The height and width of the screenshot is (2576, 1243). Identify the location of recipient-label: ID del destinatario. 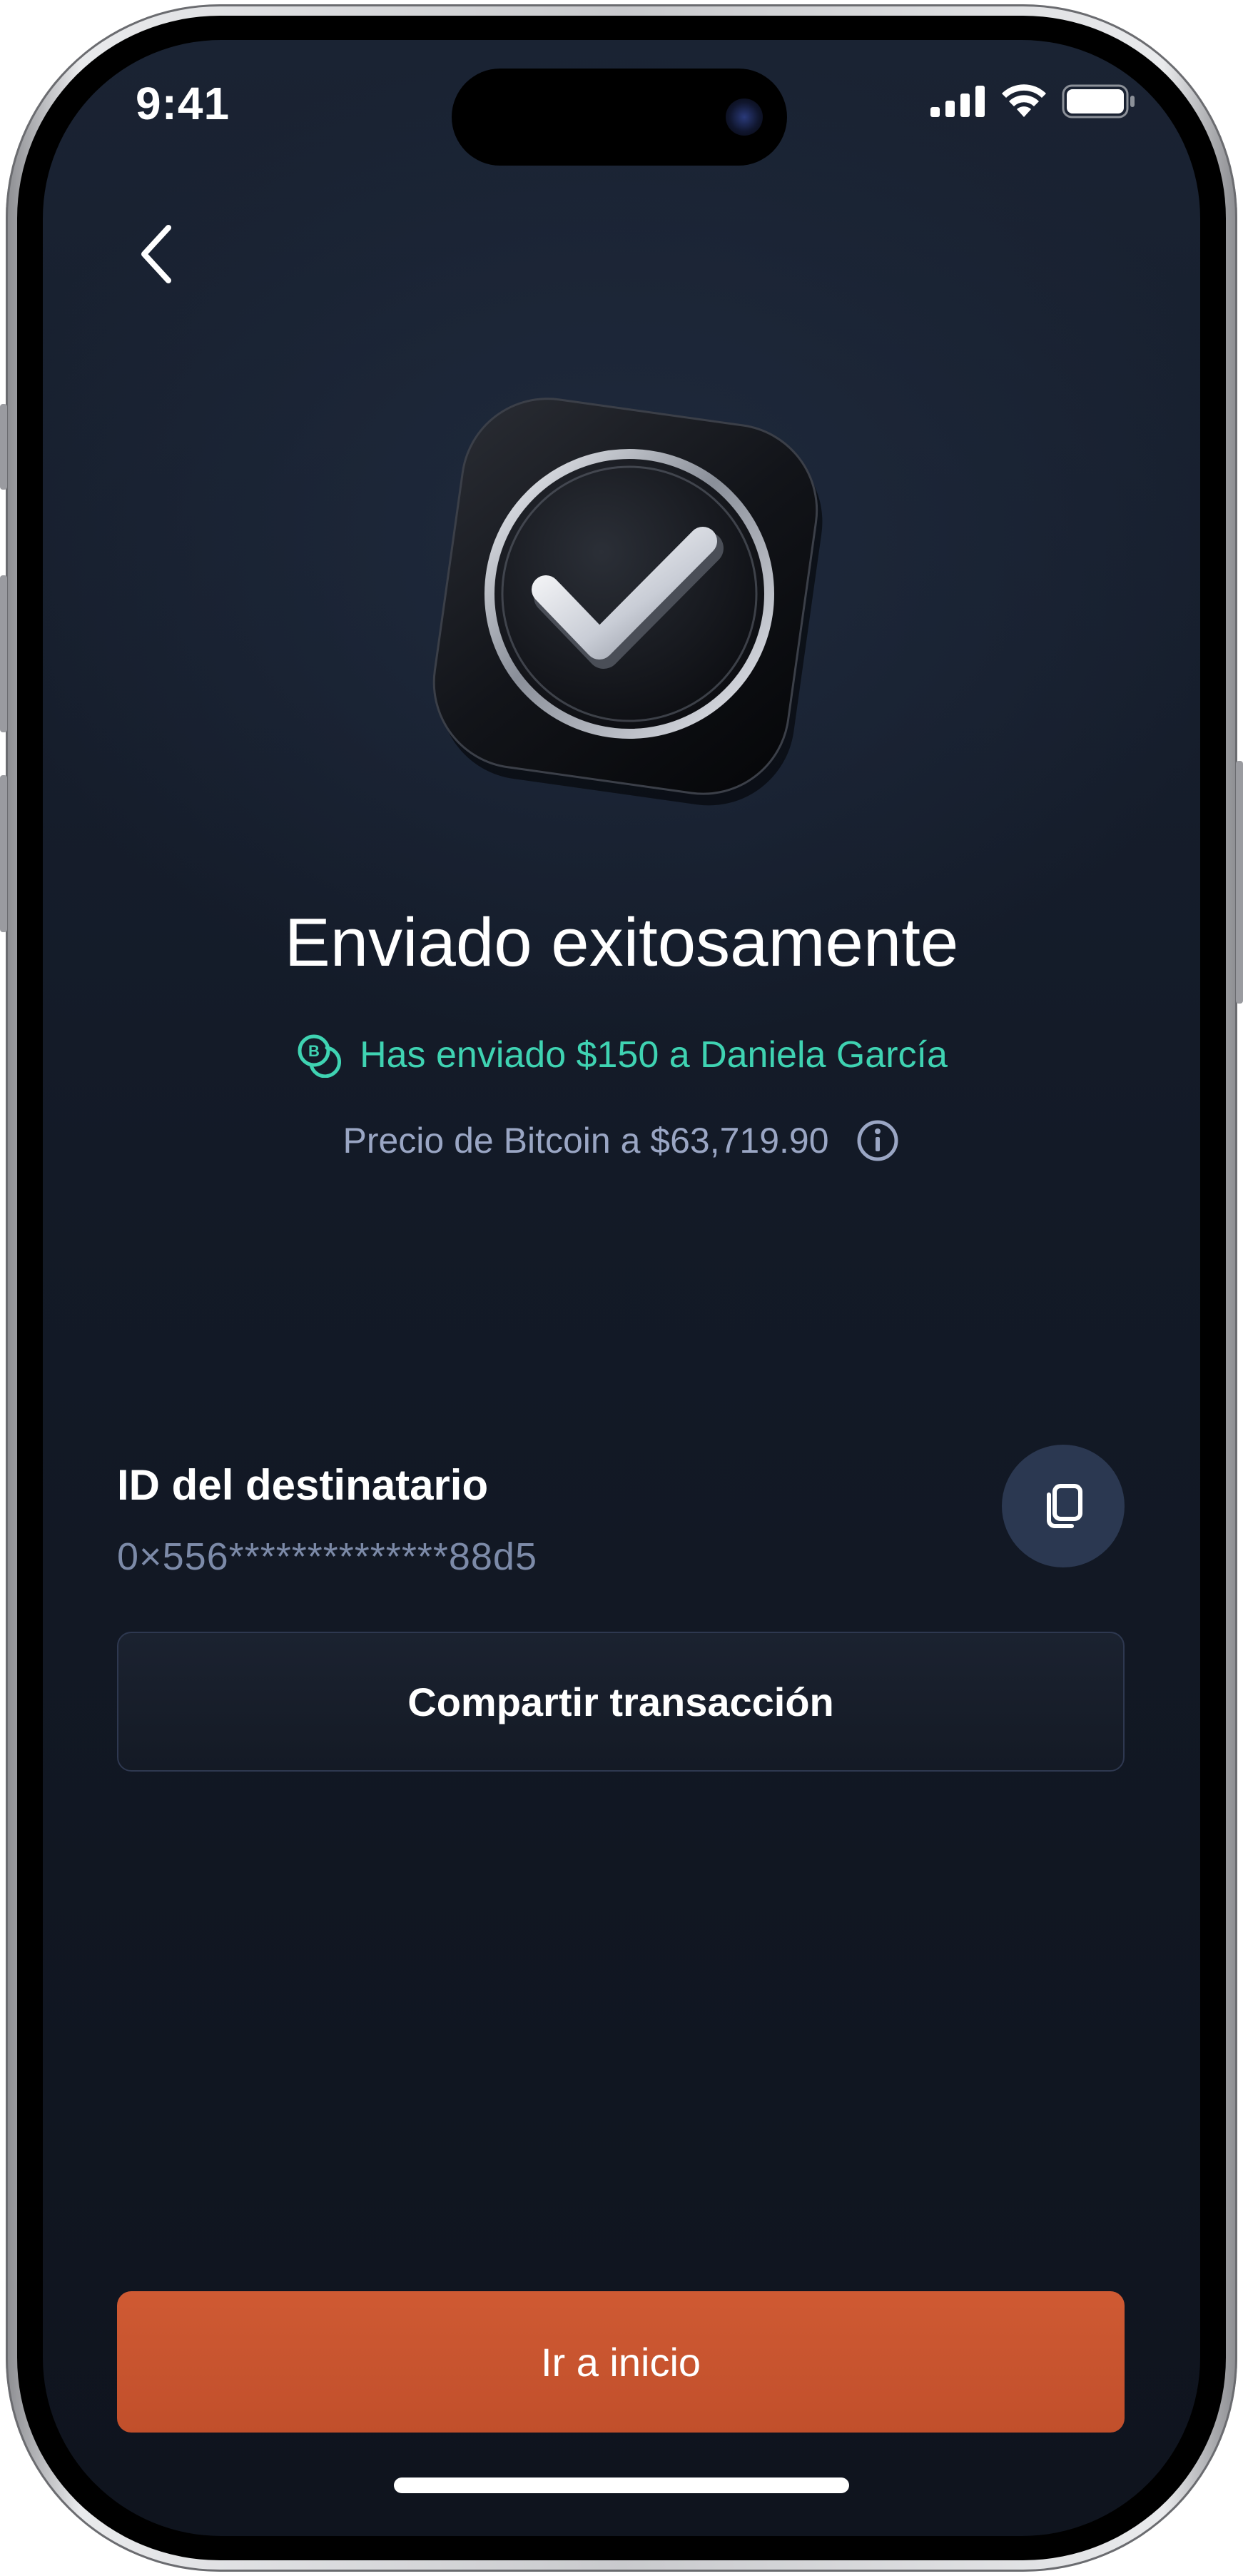
(303, 1485).